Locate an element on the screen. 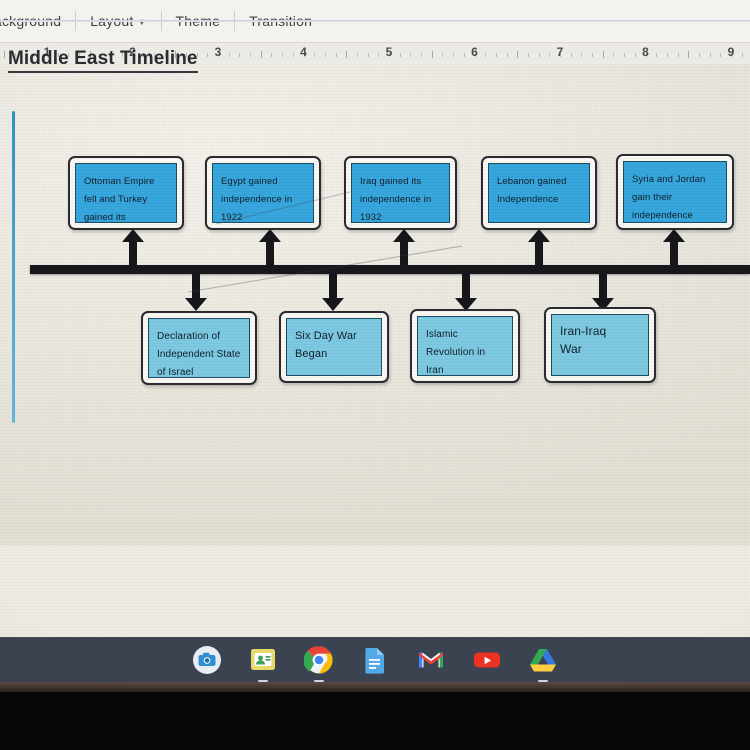 This screenshot has height=750, width=750. ruler-shadow is located at coordinates (375, 21).